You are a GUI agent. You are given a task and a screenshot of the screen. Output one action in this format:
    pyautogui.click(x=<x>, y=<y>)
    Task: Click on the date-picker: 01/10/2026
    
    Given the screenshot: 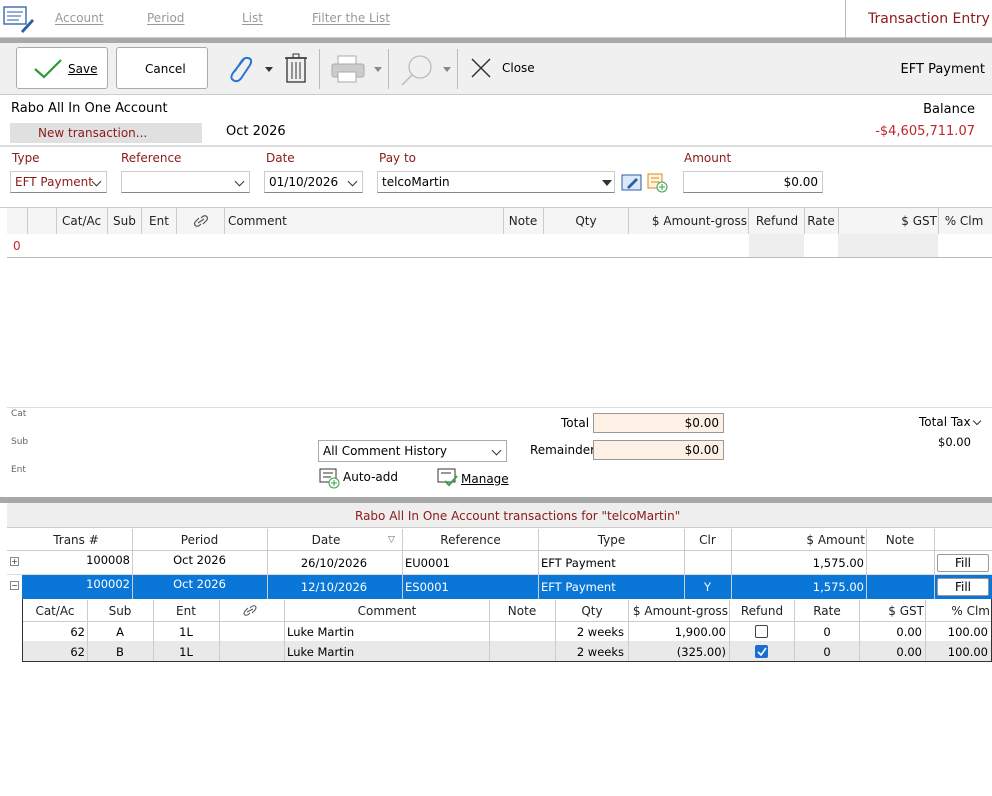 What is the action you would take?
    pyautogui.click(x=313, y=182)
    